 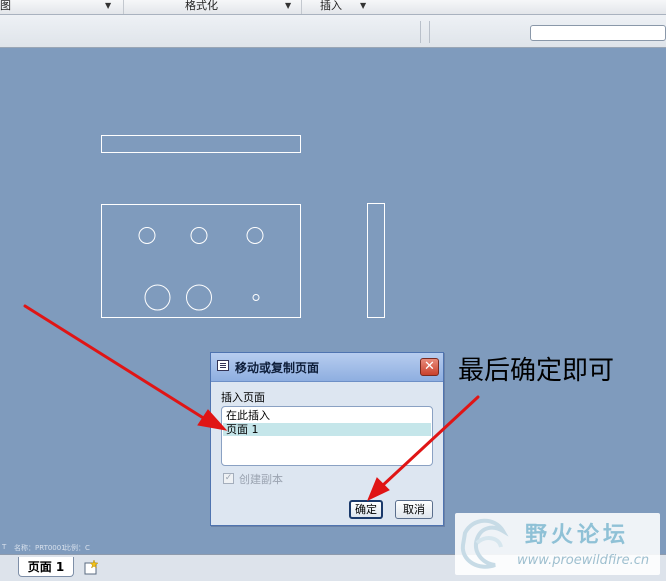 I want to click on create-copy-label: 创建副本, so click(x=261, y=479).